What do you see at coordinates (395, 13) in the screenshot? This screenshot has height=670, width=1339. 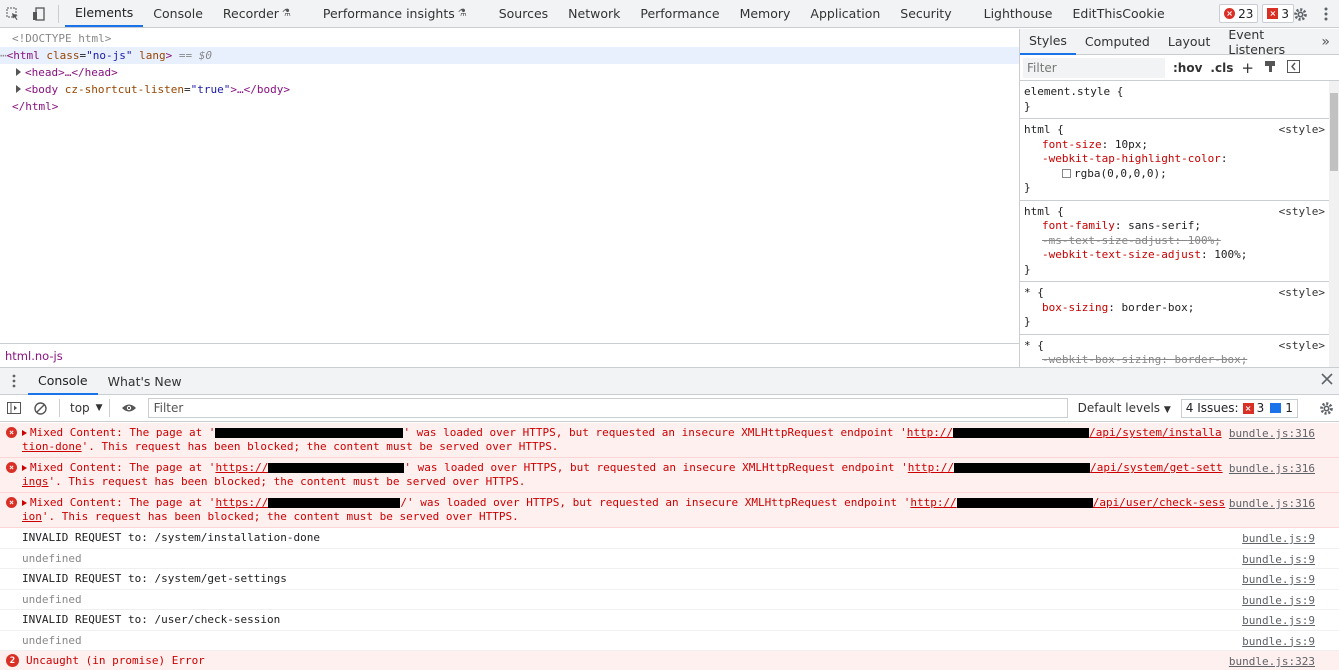 I see `tab-performance-insights: Performance insights ⚗` at bounding box center [395, 13].